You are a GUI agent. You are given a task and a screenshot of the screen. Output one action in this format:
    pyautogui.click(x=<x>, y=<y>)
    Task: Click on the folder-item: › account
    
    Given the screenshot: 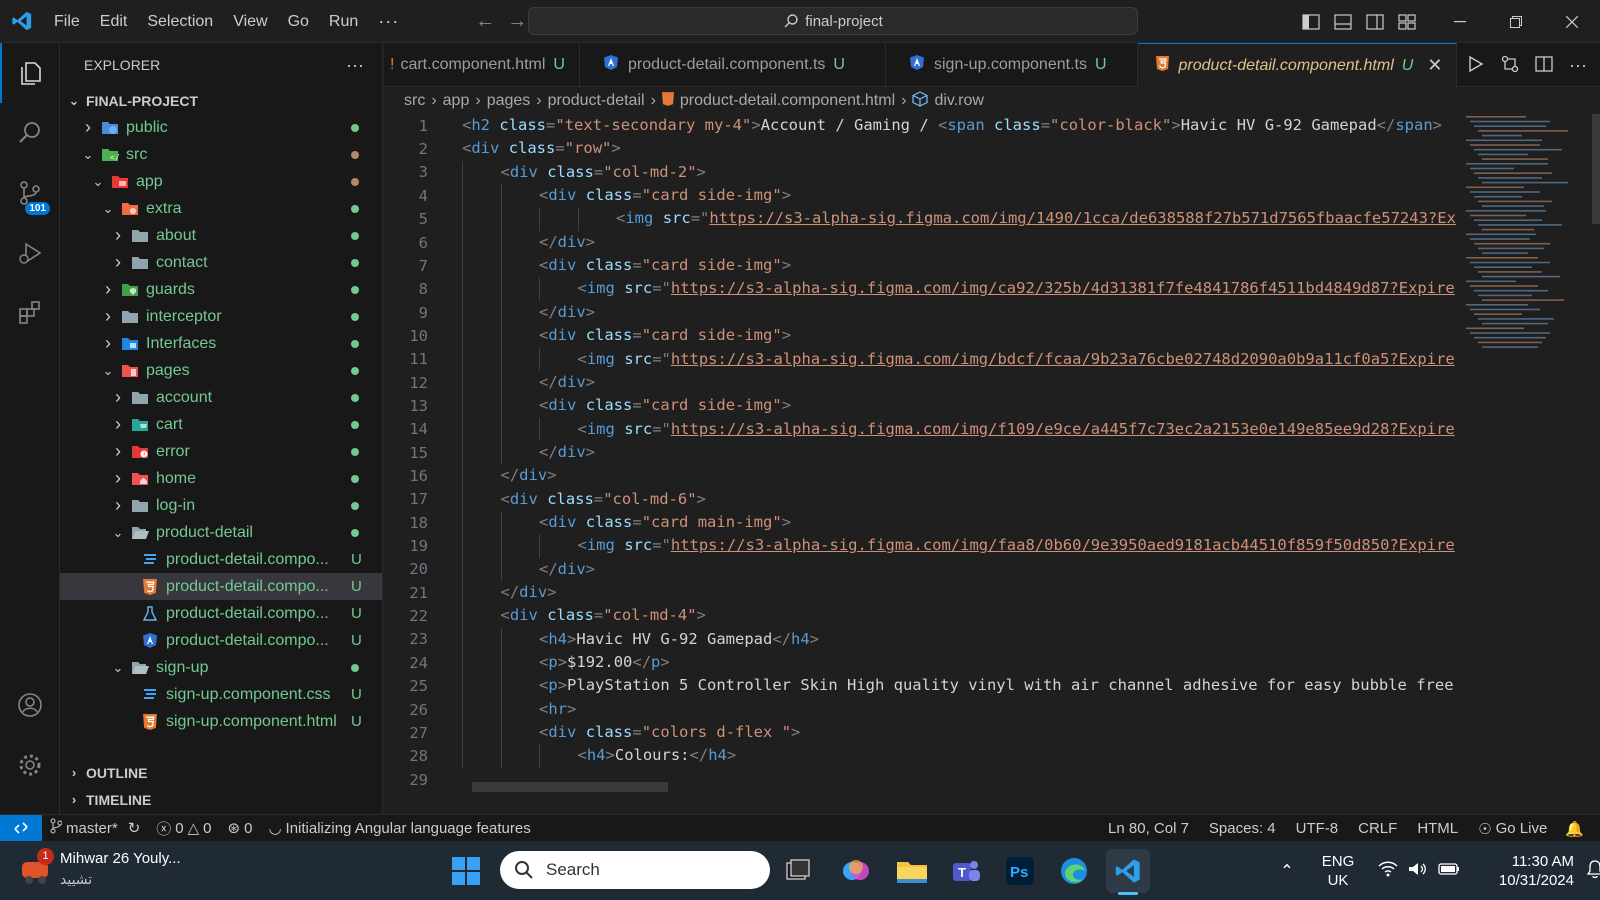 What is the action you would take?
    pyautogui.click(x=221, y=397)
    